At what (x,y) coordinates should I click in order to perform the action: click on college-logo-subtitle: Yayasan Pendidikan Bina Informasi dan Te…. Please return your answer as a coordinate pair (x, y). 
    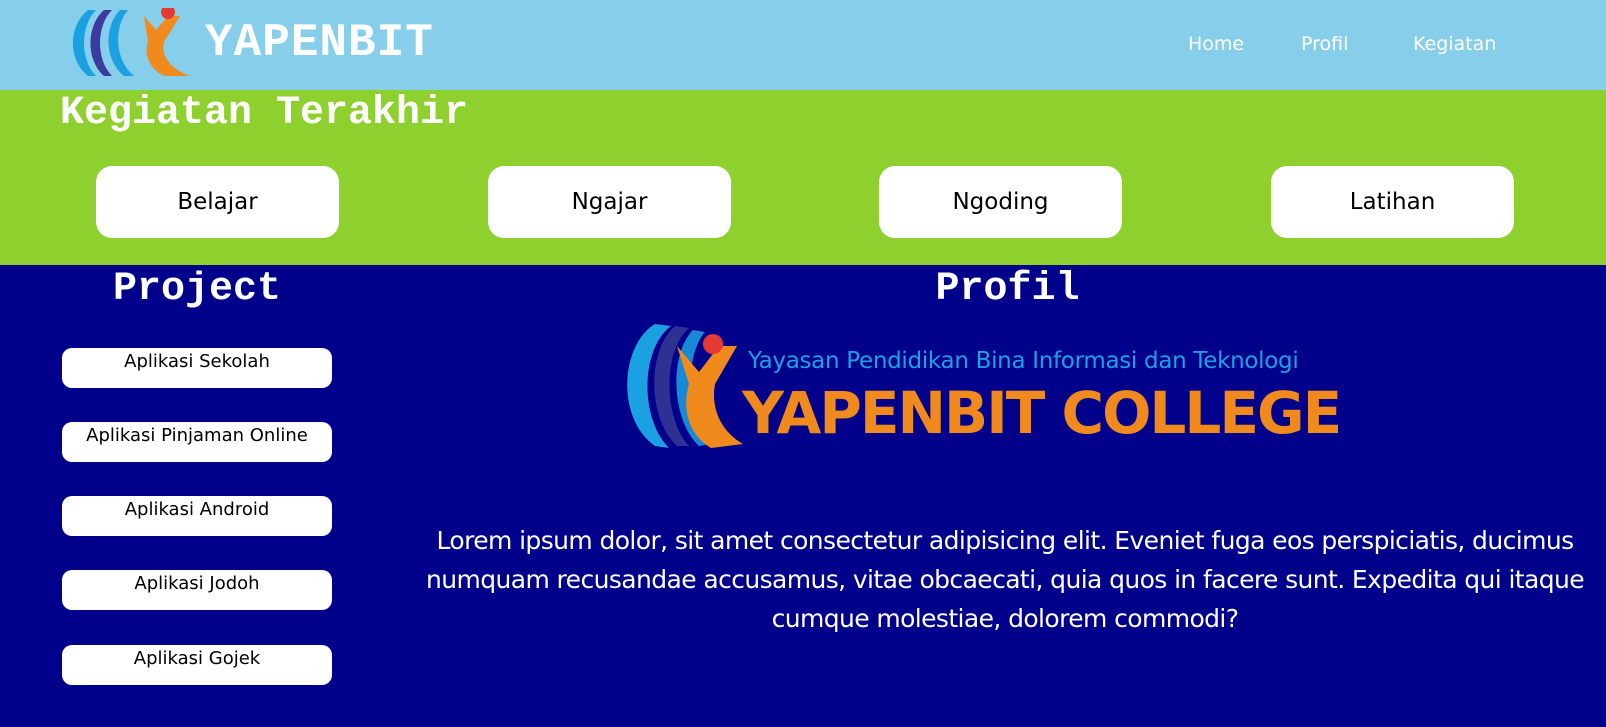
    Looking at the image, I should click on (1023, 361).